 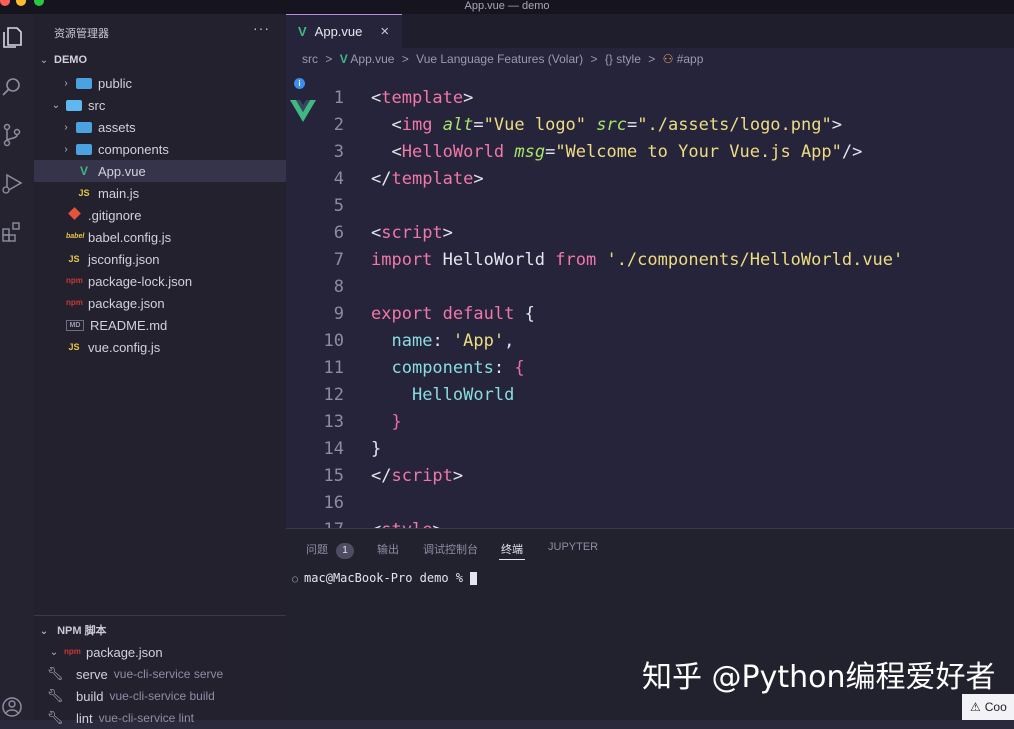 What do you see at coordinates (160, 193) in the screenshot?
I see `tree-item-main-js: JS main.js` at bounding box center [160, 193].